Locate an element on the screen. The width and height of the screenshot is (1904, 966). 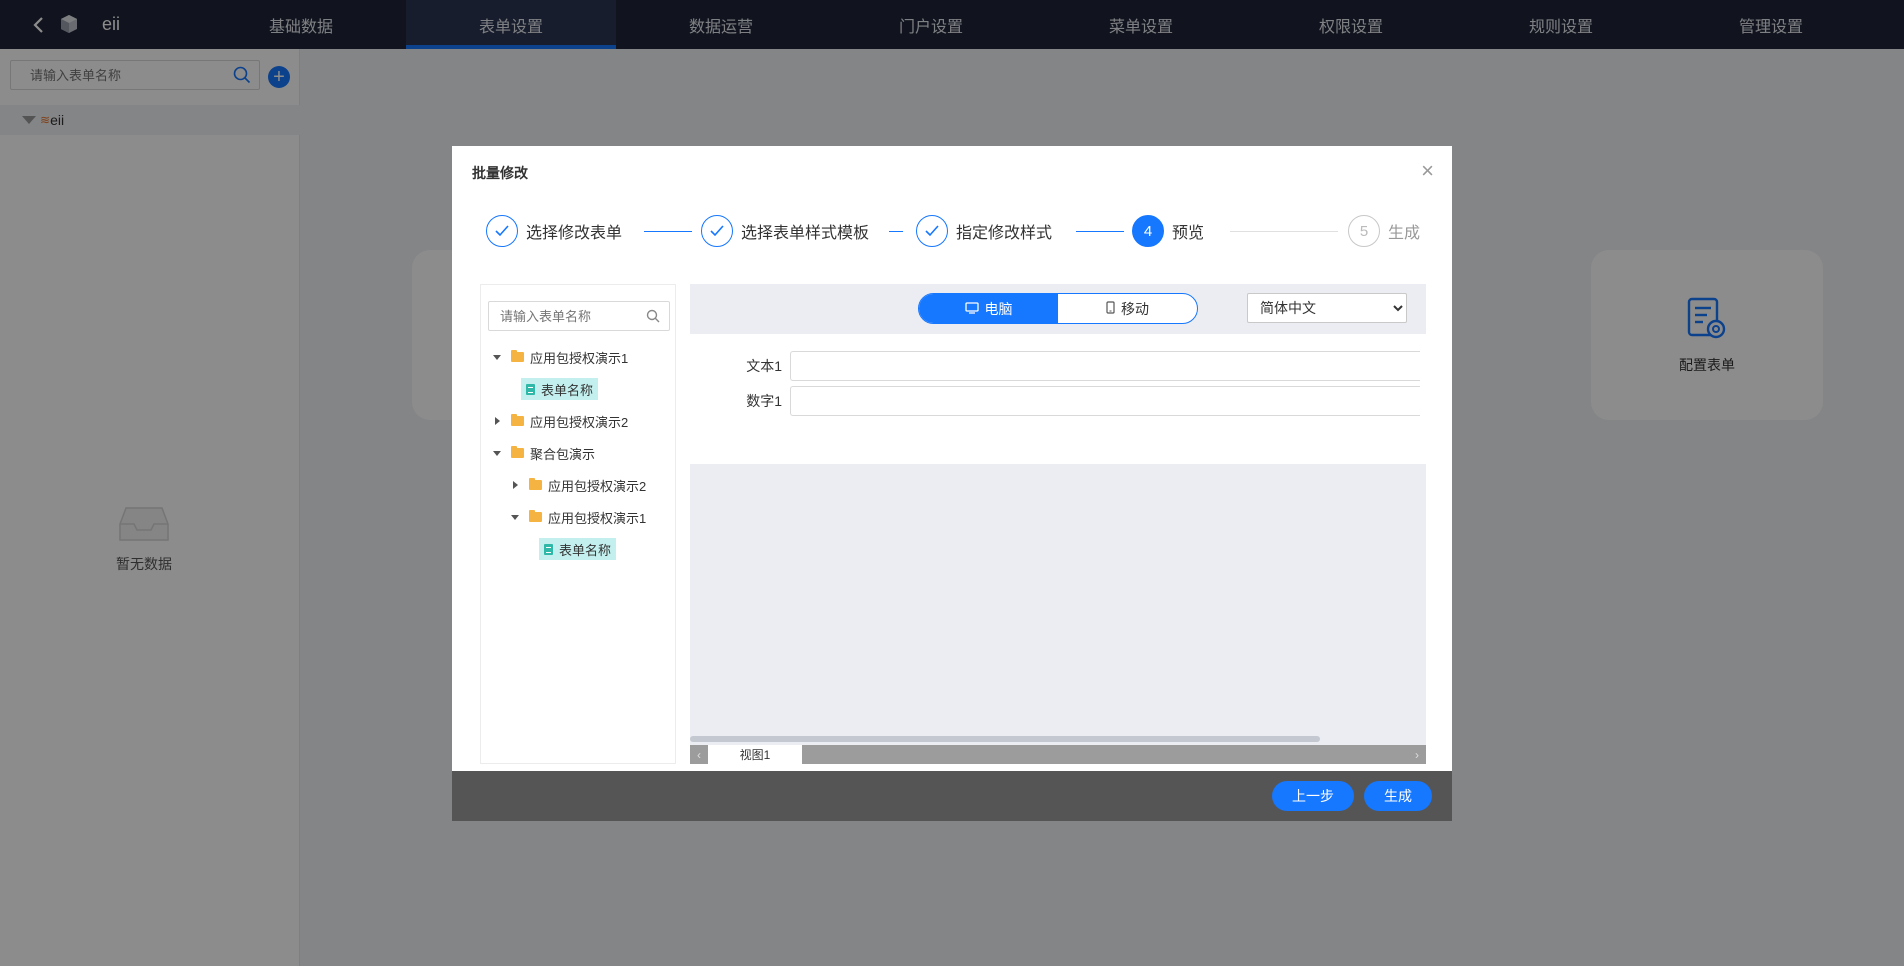
prev-step-button: 上一步 is located at coordinates (1313, 796).